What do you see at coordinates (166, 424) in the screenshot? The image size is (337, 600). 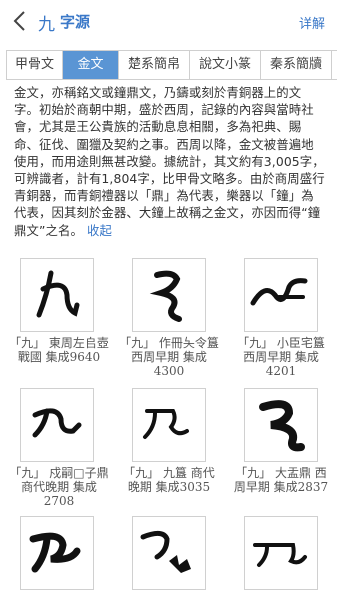 I see `jiu-glyph-5-icon` at bounding box center [166, 424].